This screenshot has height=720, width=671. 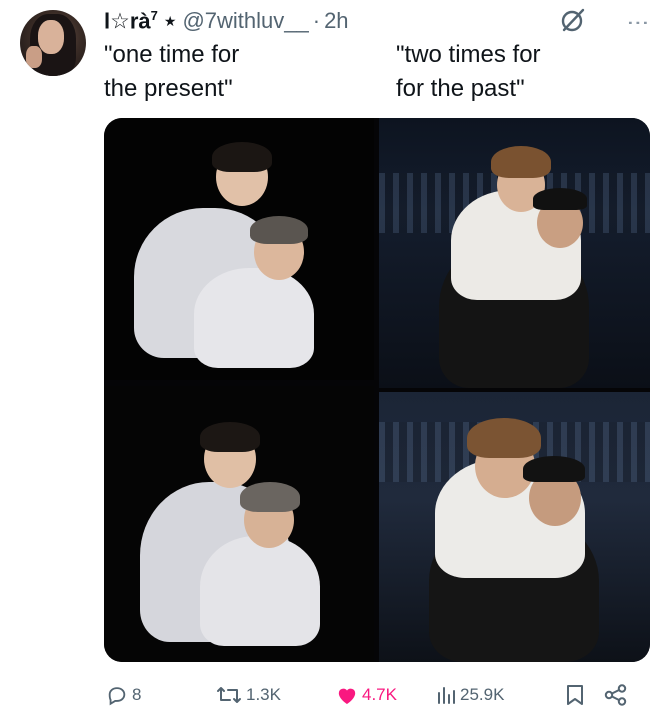 What do you see at coordinates (239, 249) in the screenshot?
I see `photo-top-left` at bounding box center [239, 249].